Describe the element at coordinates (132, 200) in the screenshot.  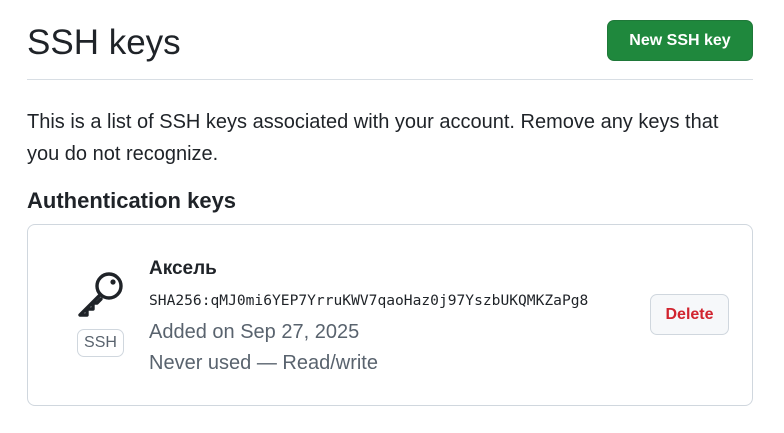
I see `section-heading: Authentication keys` at that location.